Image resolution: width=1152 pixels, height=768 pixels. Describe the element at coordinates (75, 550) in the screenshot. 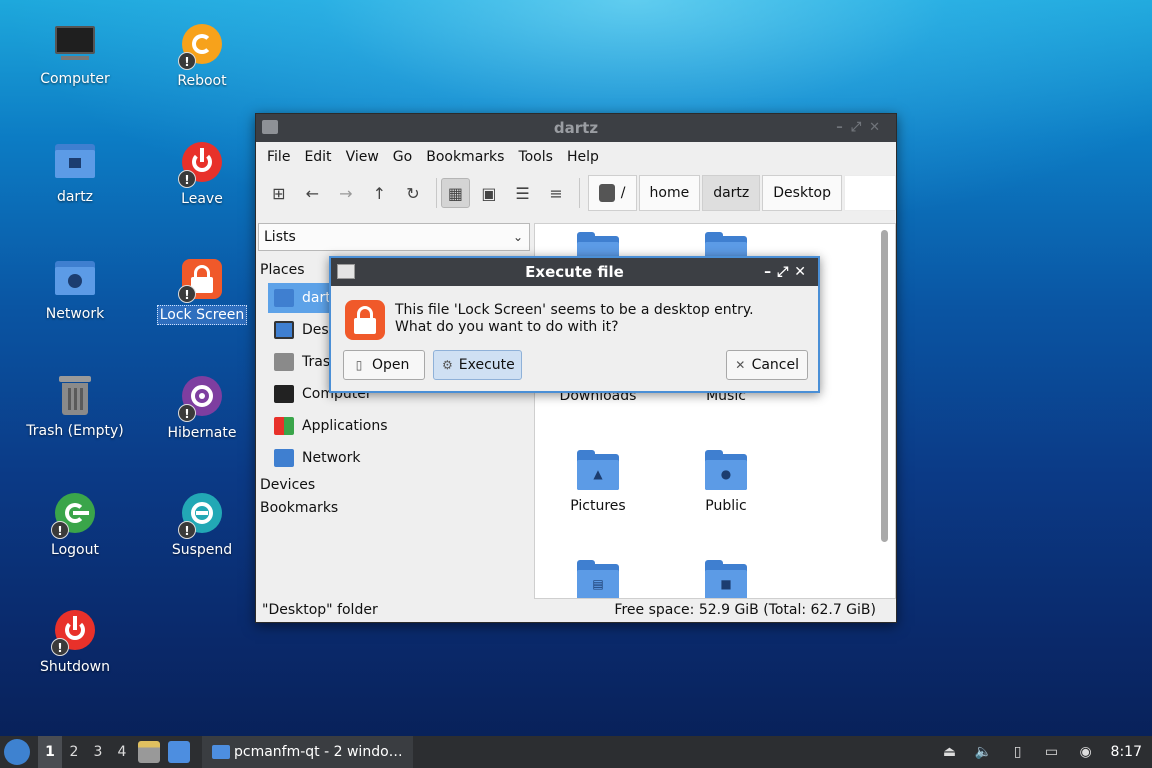

I see `desktop-icon-label: Logout` at that location.